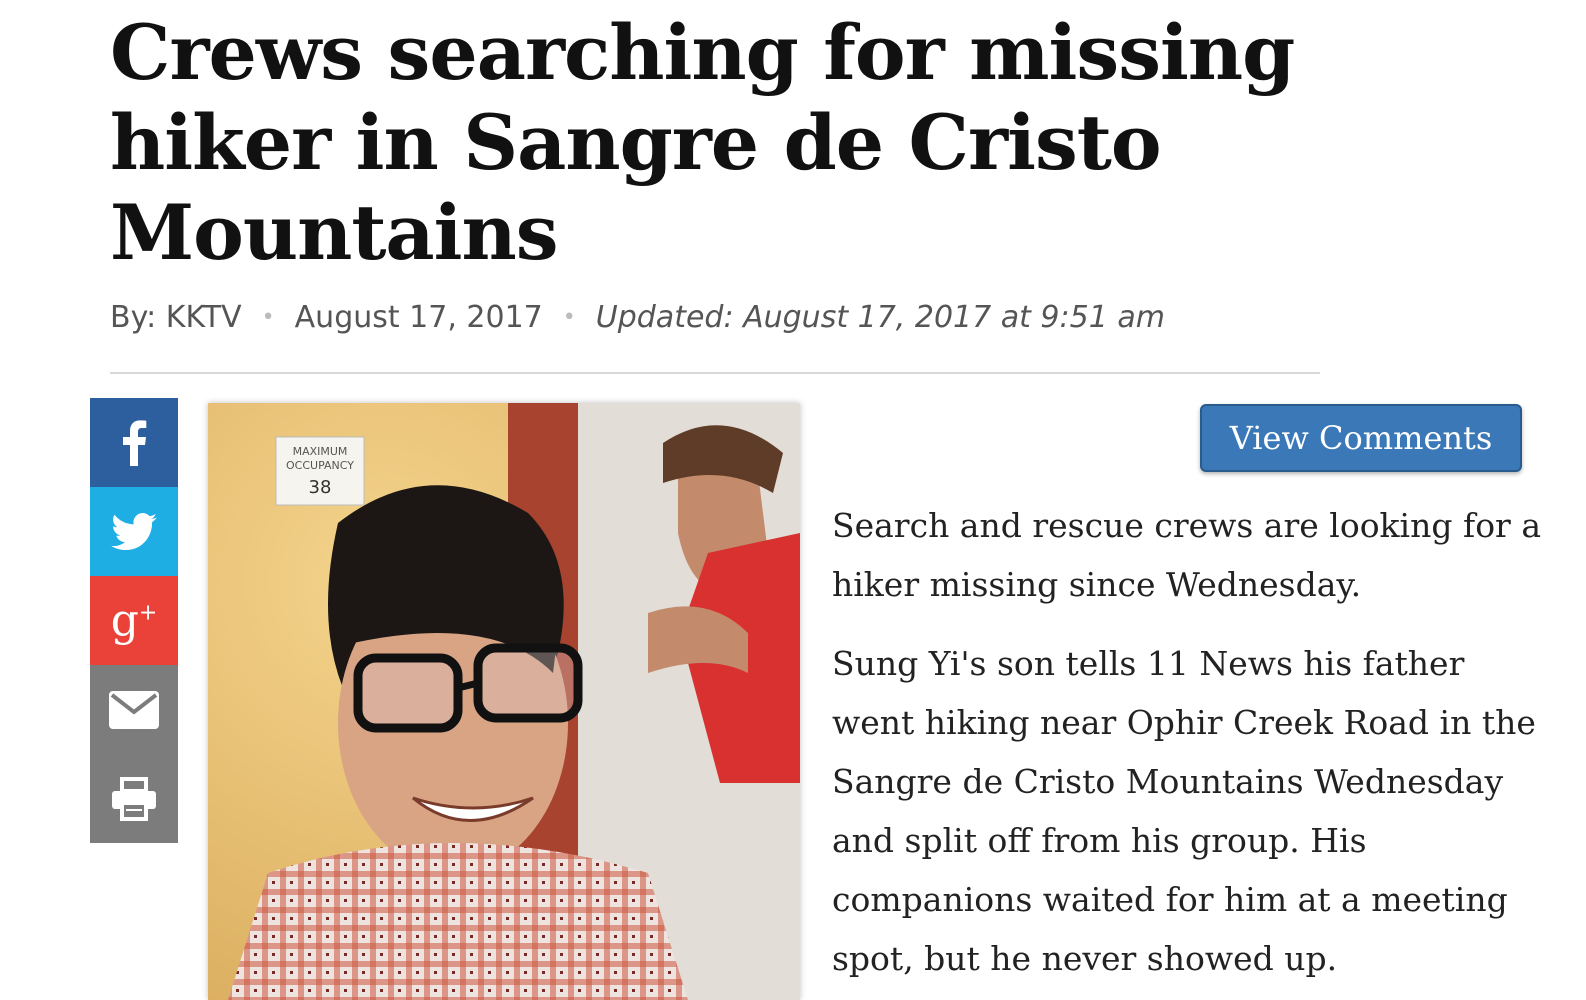  What do you see at coordinates (320, 451) in the screenshot?
I see `sign-text: MAXIMUM` at bounding box center [320, 451].